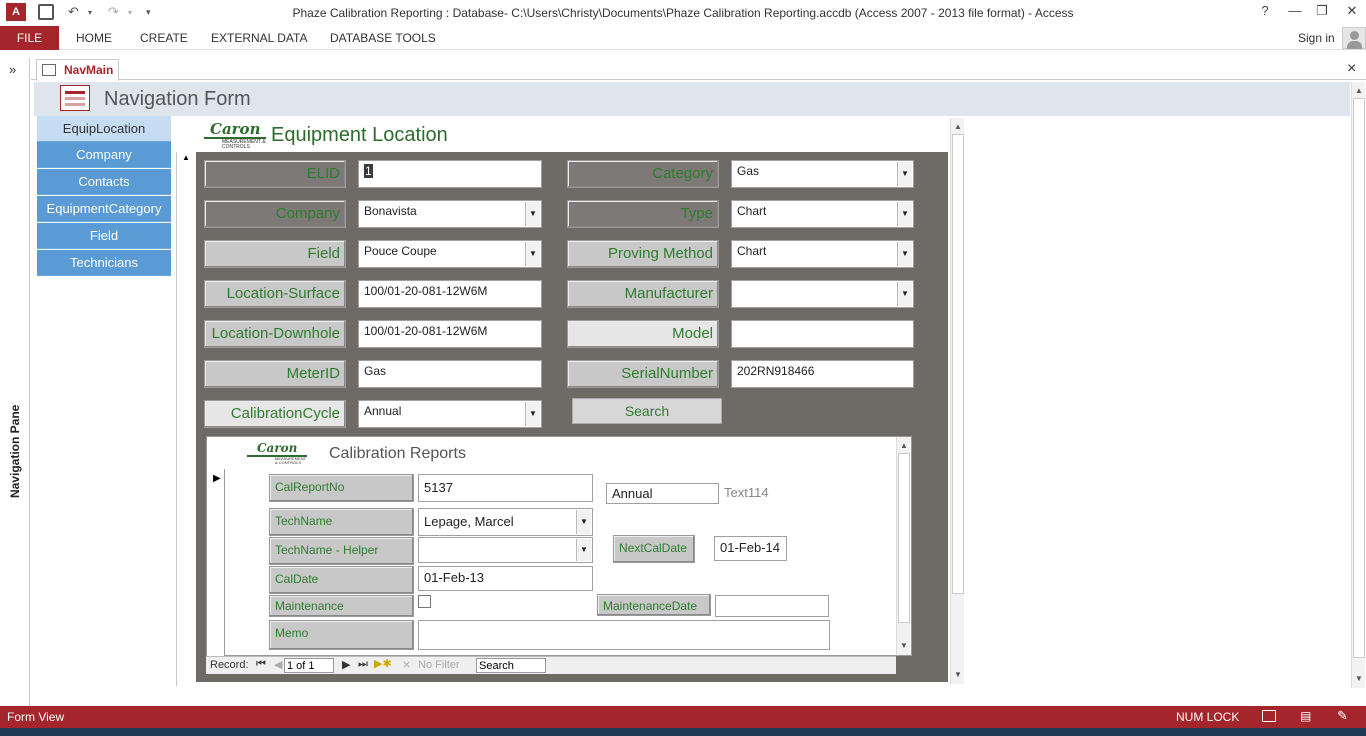  What do you see at coordinates (278, 664) in the screenshot?
I see `previous-record-icon: ◀` at bounding box center [278, 664].